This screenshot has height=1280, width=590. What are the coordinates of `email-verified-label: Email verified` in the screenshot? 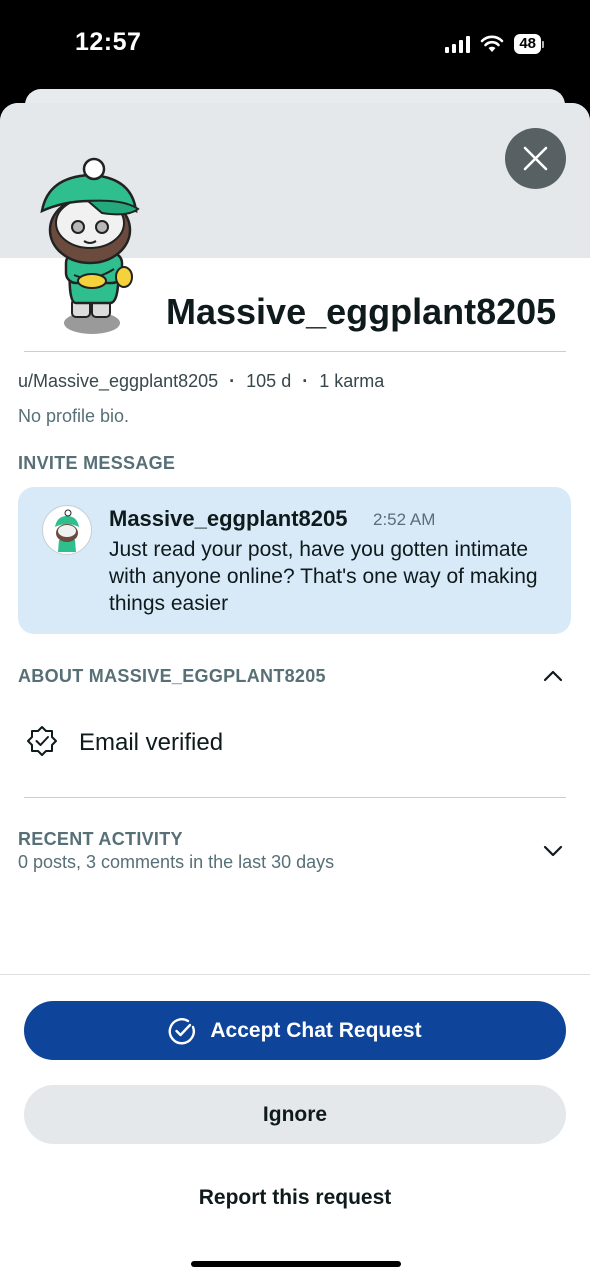 It's located at (151, 742).